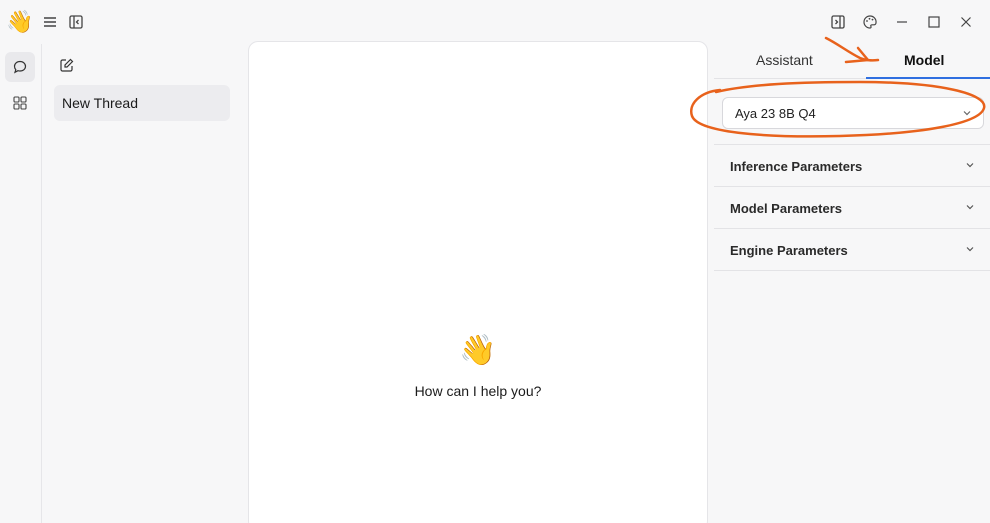 The height and width of the screenshot is (523, 990). Describe the element at coordinates (76, 22) in the screenshot. I see `collapse-sidebar-icon` at that location.